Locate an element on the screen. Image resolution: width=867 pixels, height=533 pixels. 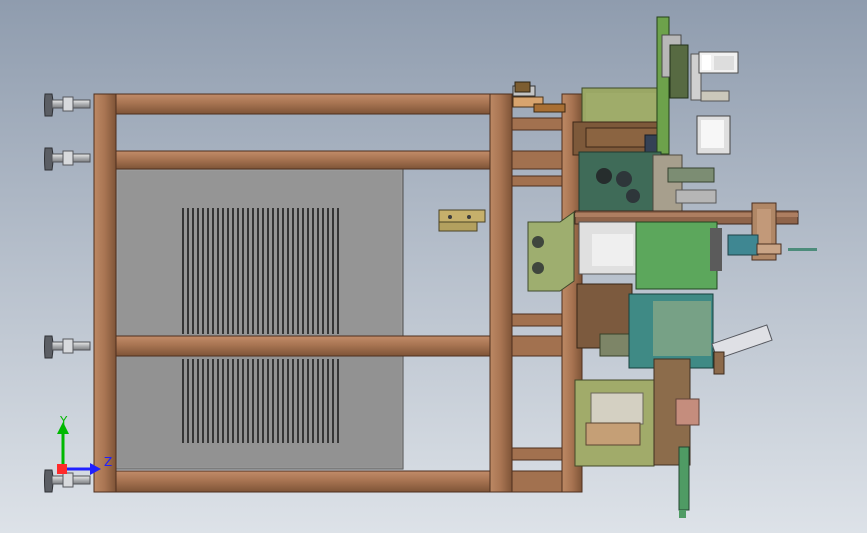
frame-middle-post is located at coordinates (501, 293).